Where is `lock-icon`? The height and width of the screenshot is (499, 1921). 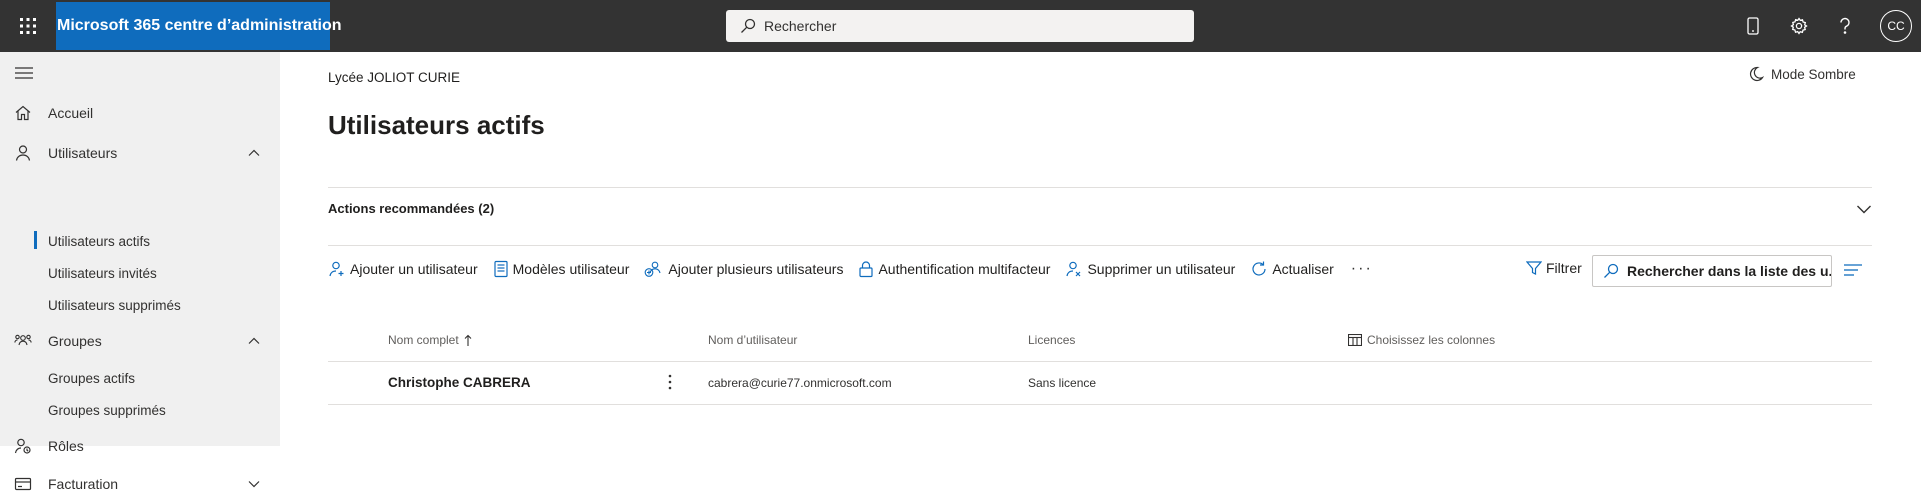
lock-icon is located at coordinates (866, 269).